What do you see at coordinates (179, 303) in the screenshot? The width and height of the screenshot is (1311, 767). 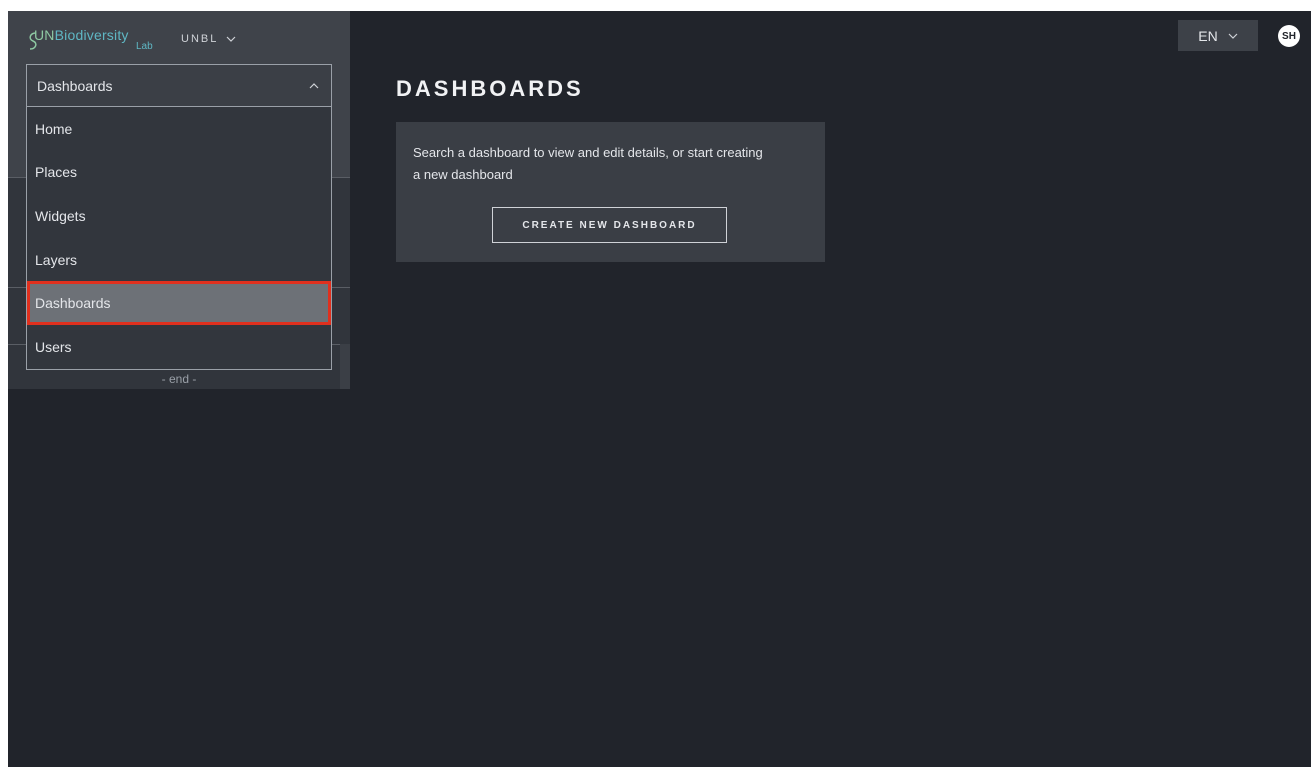 I see `nav-item-dashboards: Dashboards` at bounding box center [179, 303].